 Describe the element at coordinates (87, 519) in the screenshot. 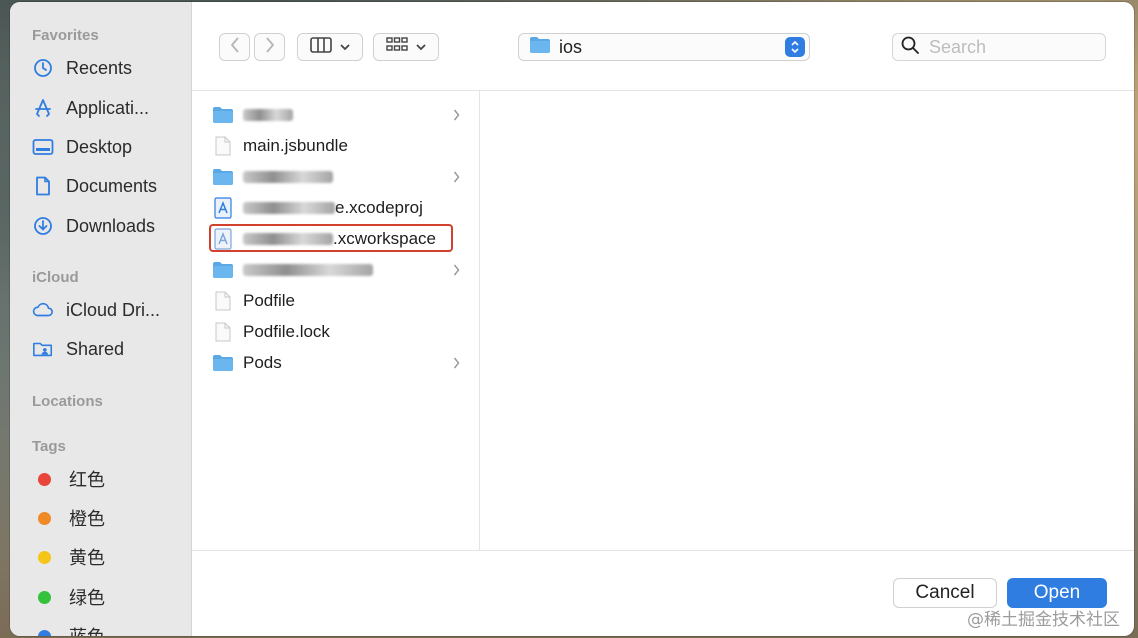

I see `sidebar-item-label: 橙色` at that location.